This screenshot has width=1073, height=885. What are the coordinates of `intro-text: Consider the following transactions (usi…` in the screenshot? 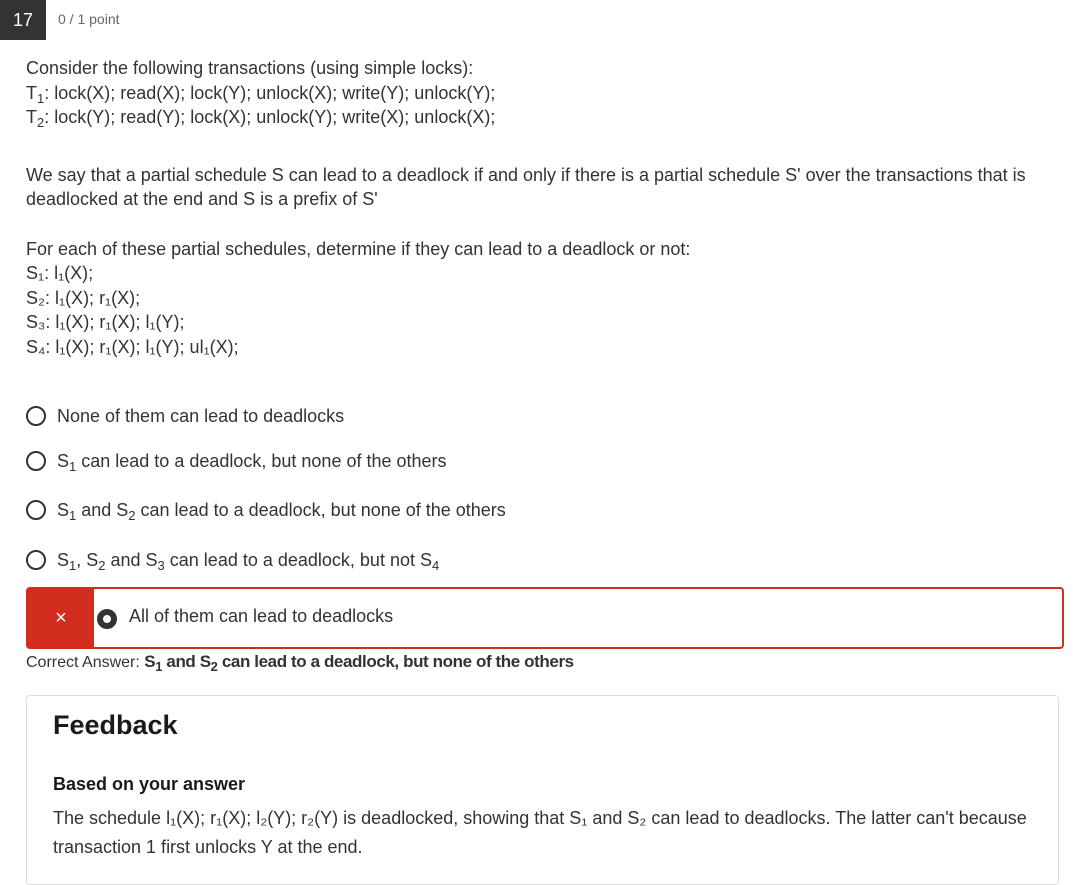 It's located at (250, 68).